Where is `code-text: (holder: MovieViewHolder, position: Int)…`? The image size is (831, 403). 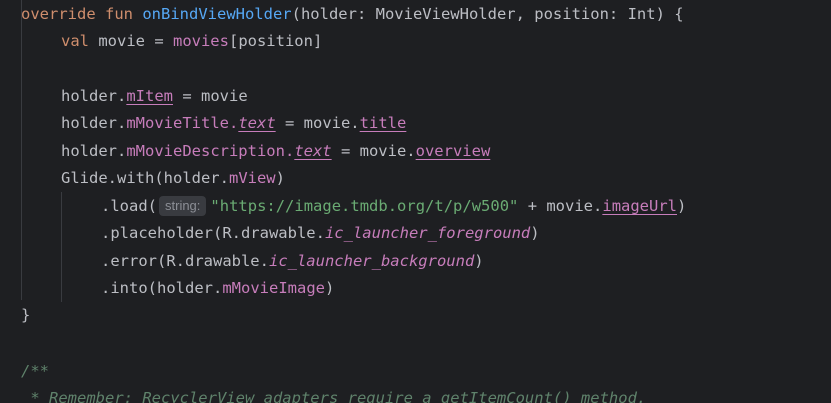
code-text: (holder: MovieViewHolder, position: Int)… is located at coordinates (487, 14).